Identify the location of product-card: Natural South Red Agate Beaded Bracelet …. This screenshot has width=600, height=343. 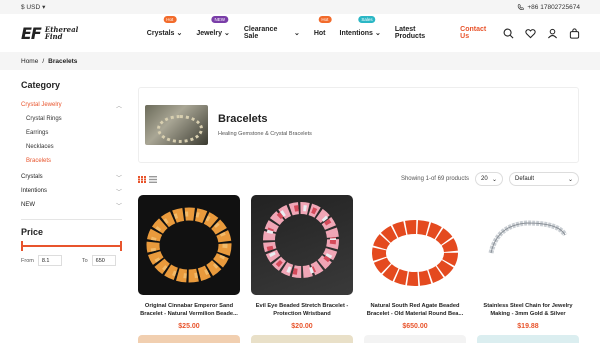
(415, 262).